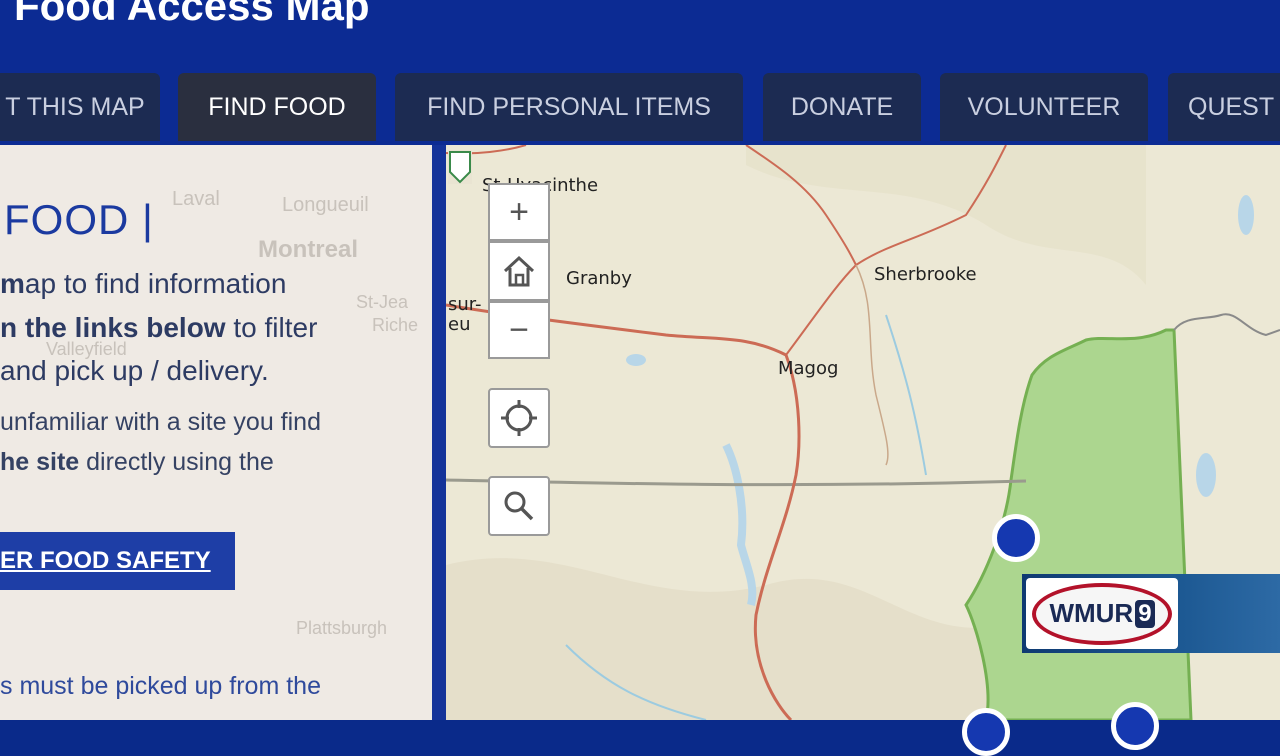 Image resolution: width=1280 pixels, height=756 pixels. What do you see at coordinates (308, 249) in the screenshot?
I see `ghost-label-montreal: Montreal` at bounding box center [308, 249].